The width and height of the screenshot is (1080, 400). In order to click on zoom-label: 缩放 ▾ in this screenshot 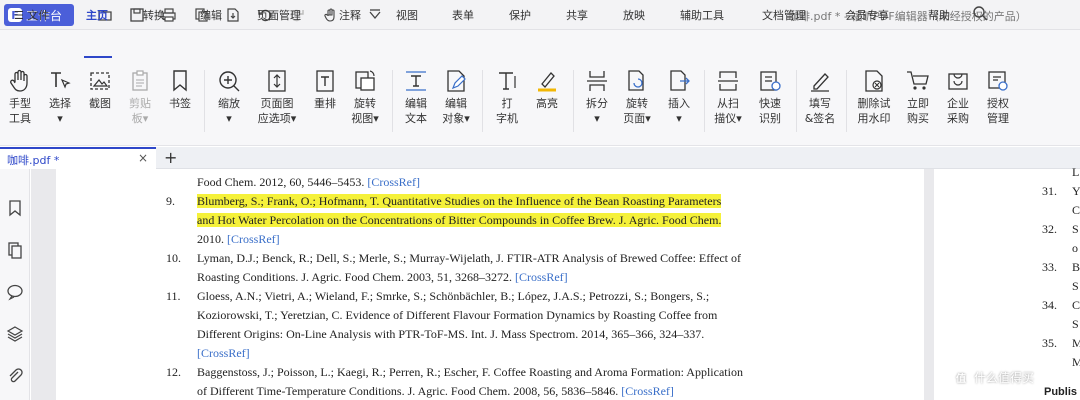, I will do `click(229, 111)`.